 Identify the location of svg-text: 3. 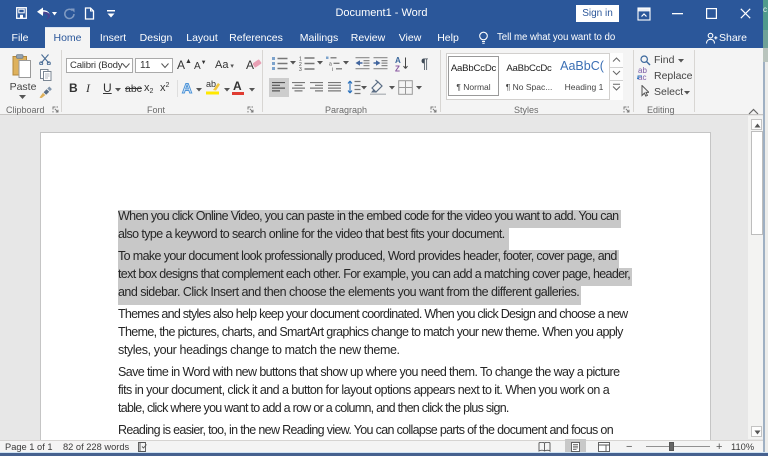
(300, 69).